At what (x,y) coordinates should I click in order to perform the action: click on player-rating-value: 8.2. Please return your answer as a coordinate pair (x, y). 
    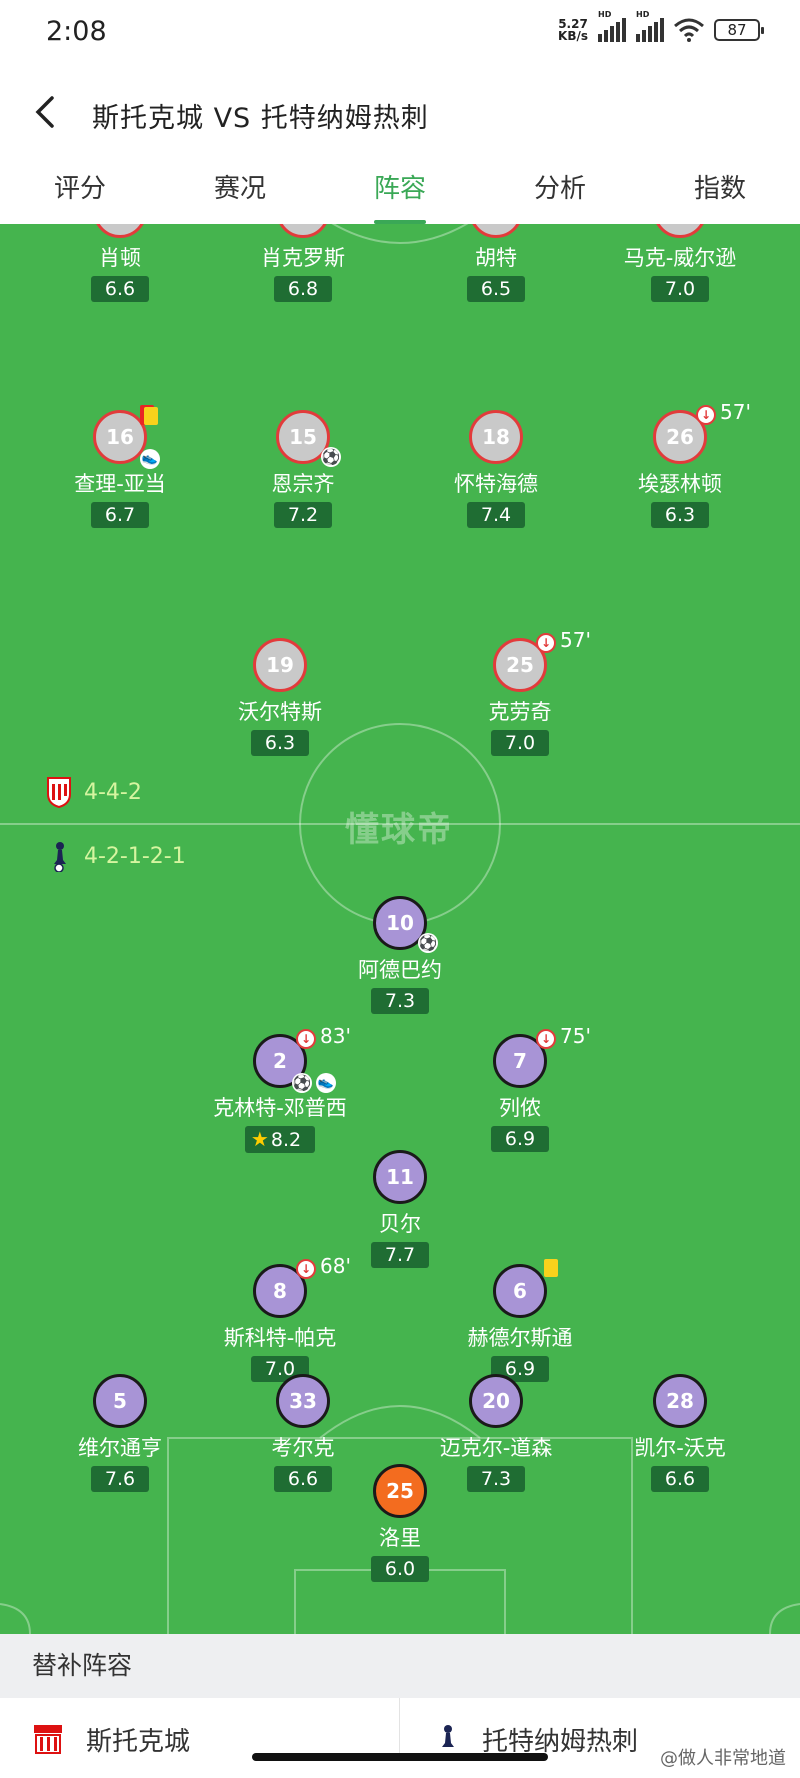
    Looking at the image, I should click on (286, 1140).